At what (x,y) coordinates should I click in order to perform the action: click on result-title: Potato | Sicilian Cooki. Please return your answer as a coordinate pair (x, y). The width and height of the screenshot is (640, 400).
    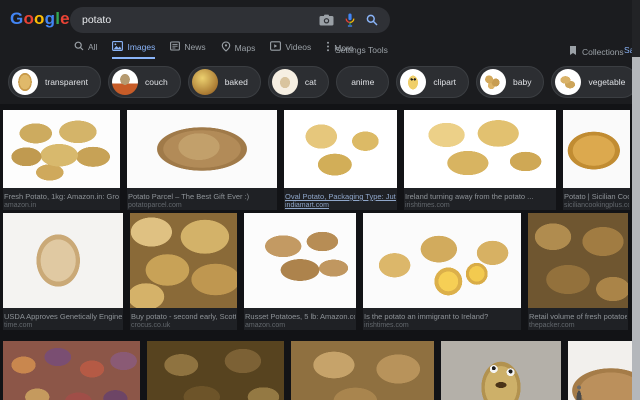
    Looking at the image, I should click on (596, 196).